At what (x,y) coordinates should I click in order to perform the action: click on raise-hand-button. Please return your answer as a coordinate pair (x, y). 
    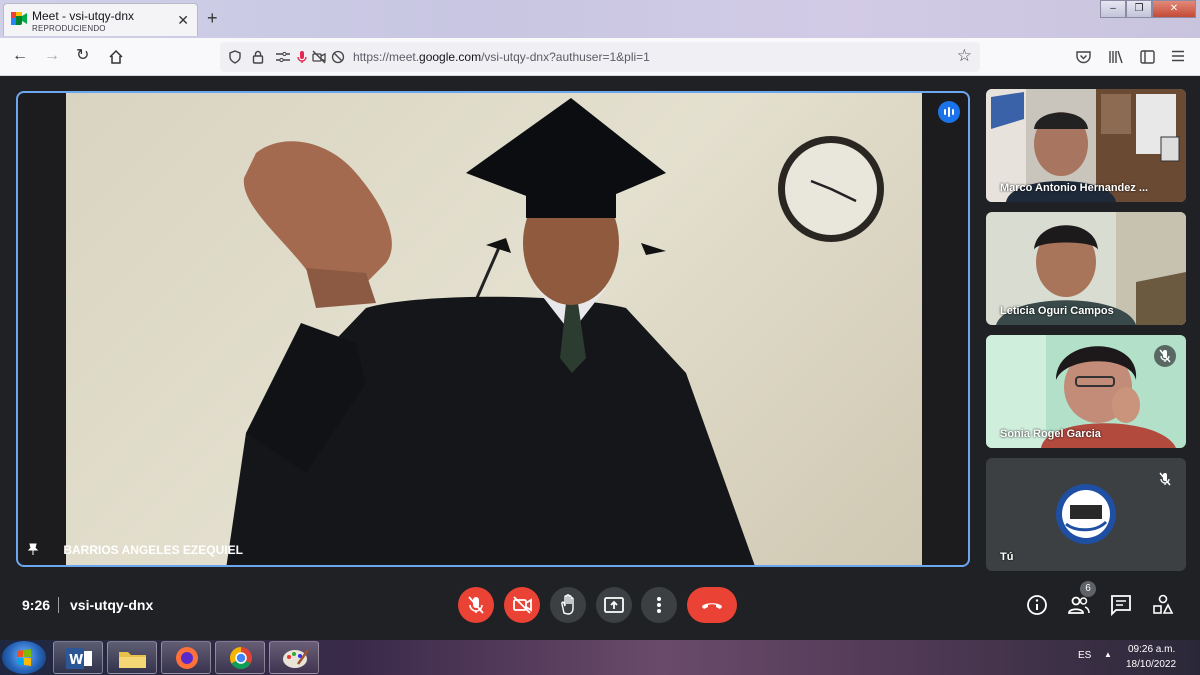
    Looking at the image, I should click on (568, 605).